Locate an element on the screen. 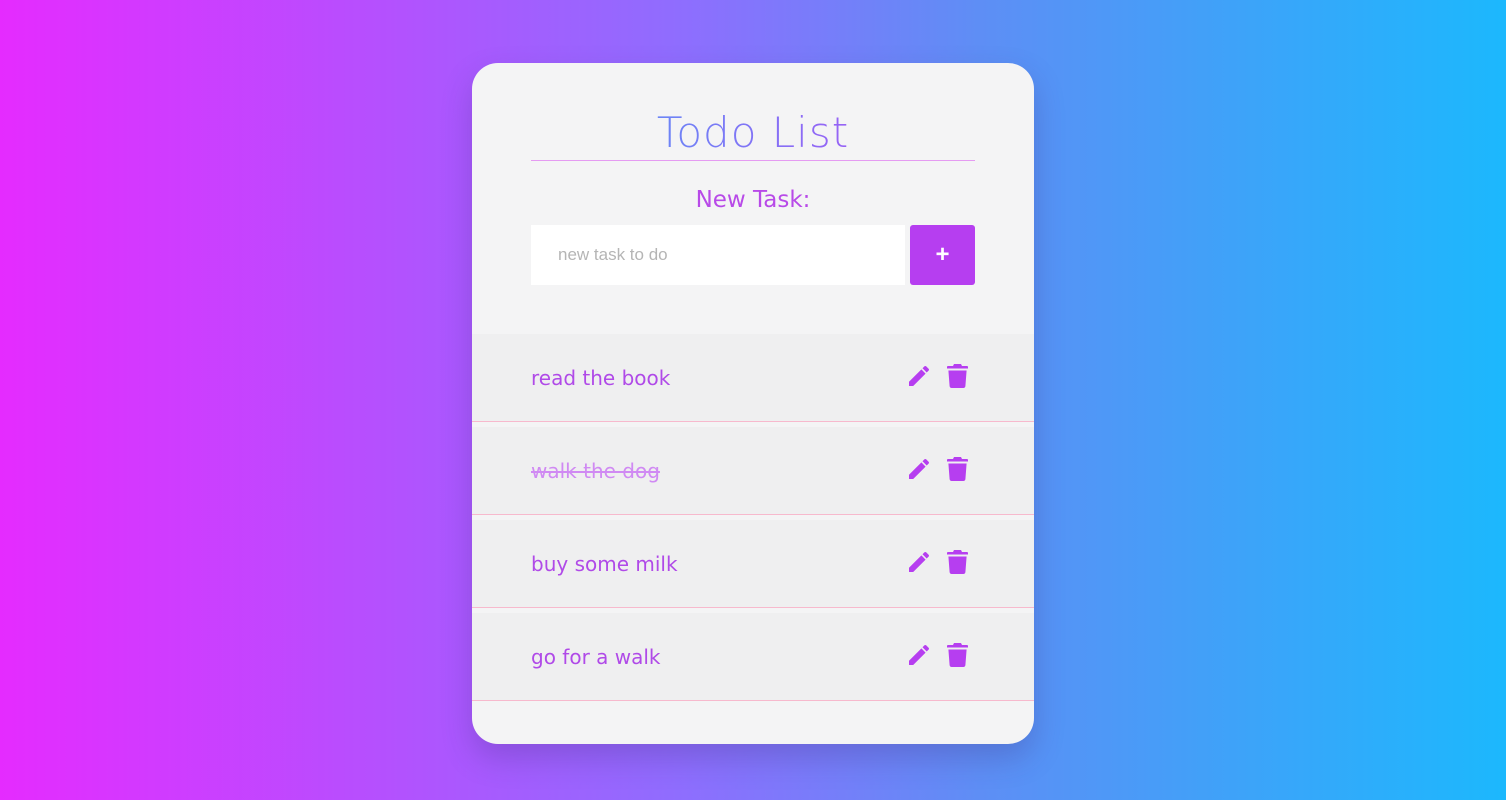  add-task-button: + is located at coordinates (942, 255).